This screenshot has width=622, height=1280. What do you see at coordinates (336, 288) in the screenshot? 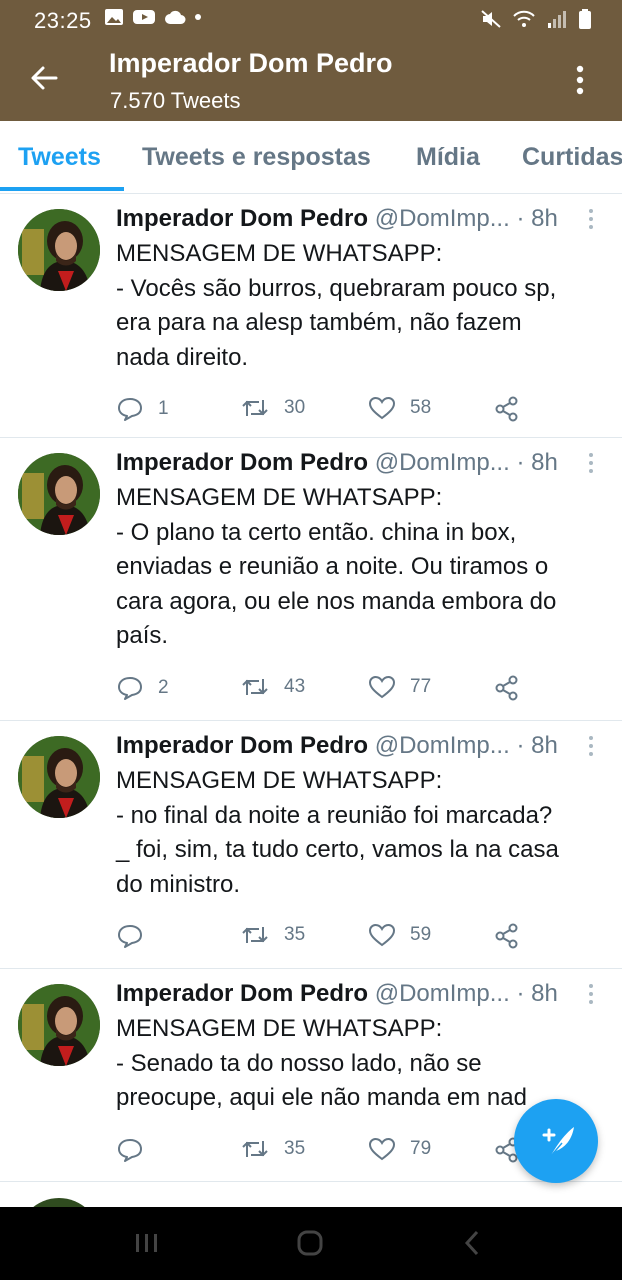
I see `tweet-text-line: - Vocês são burros, quebraram pouco sp,` at bounding box center [336, 288].